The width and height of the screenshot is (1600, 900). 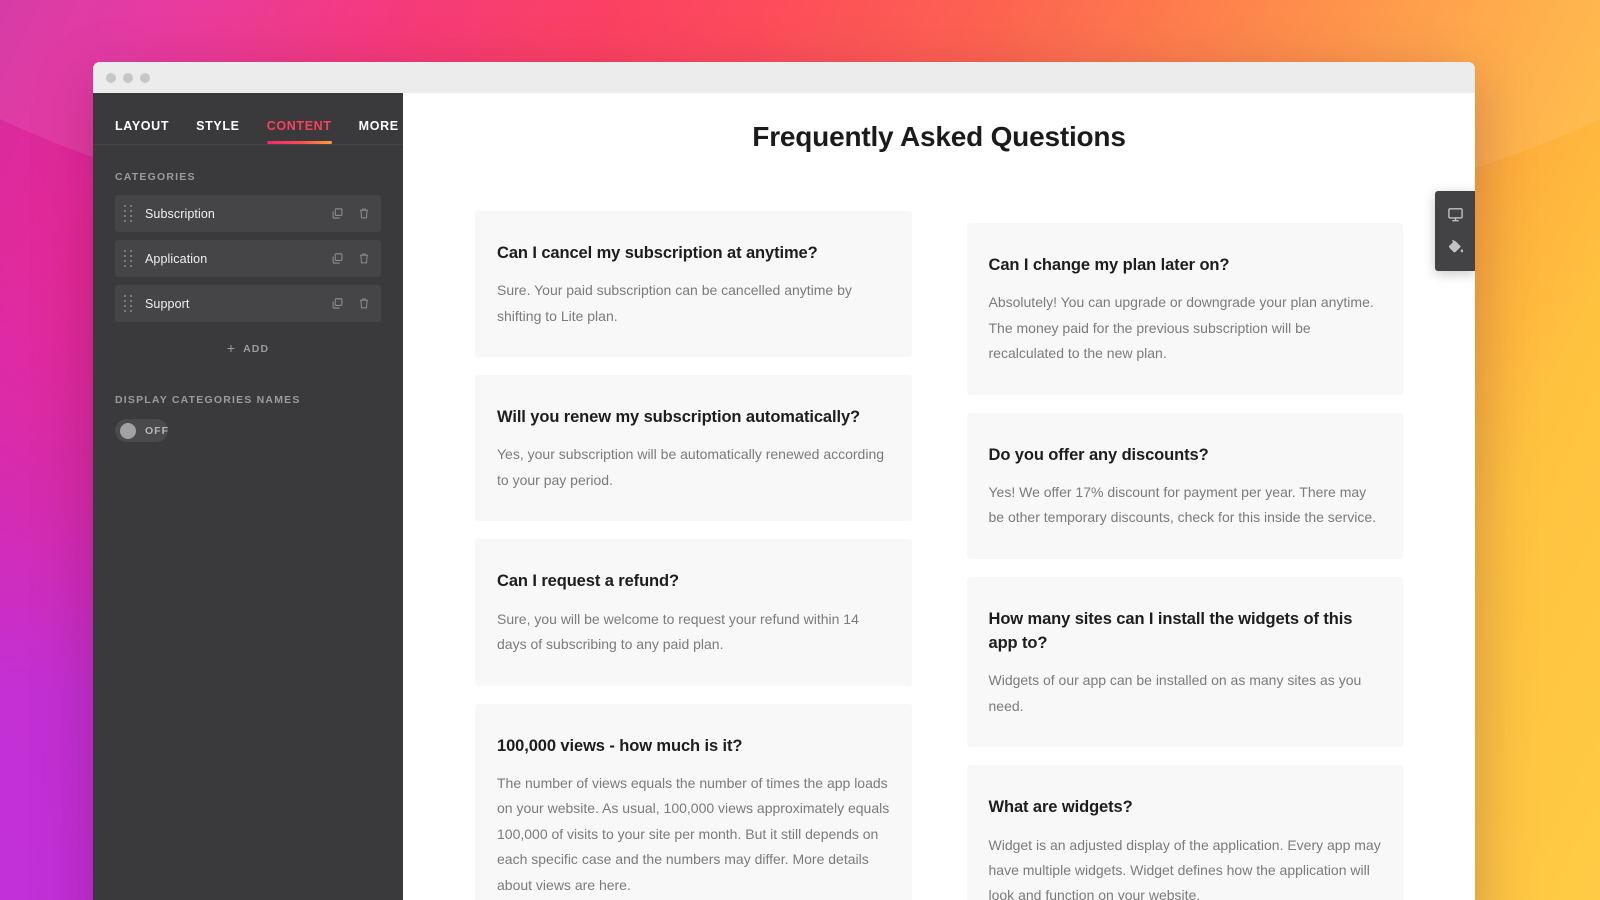 I want to click on display-categories-names-block: DISPLAY CATEGORIES NAMES OFF, so click(x=248, y=399).